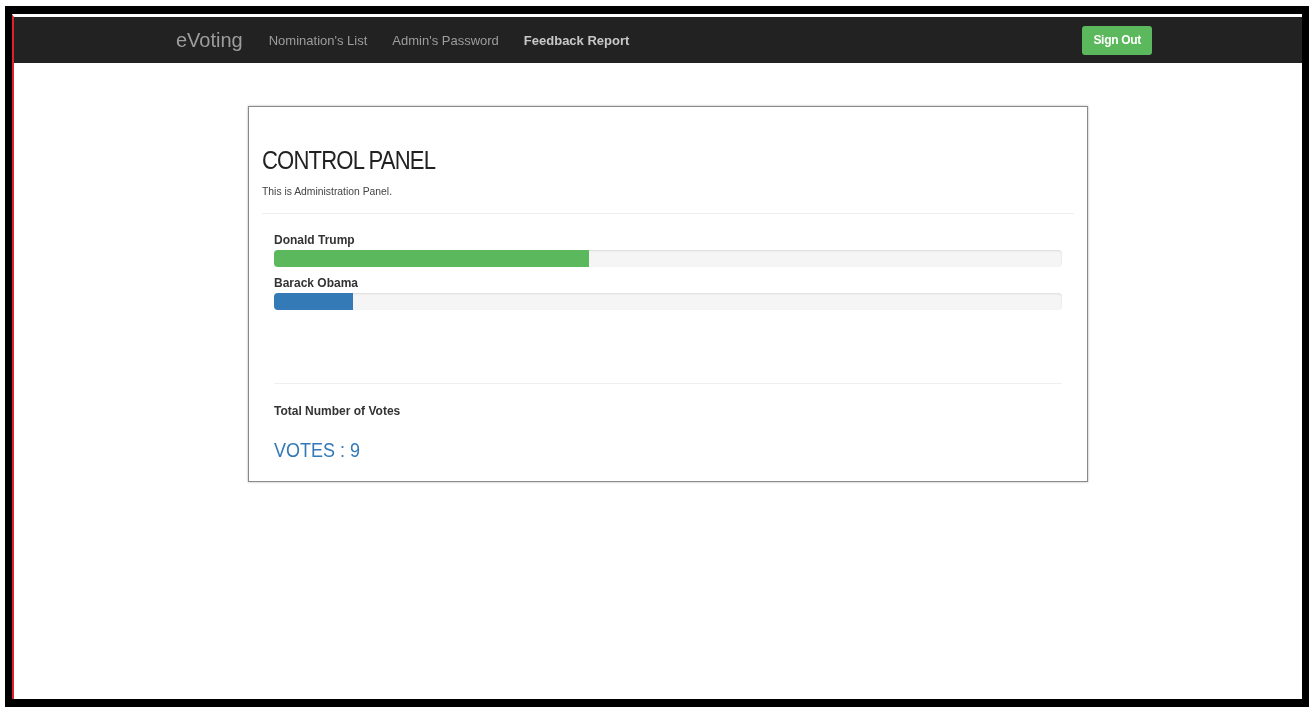  I want to click on candidate-name: Barack Obama, so click(317, 283).